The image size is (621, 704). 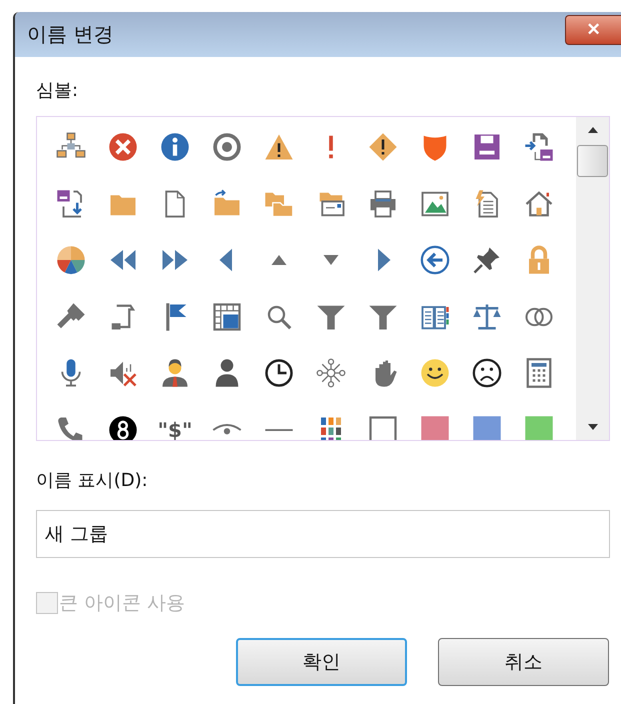 What do you see at coordinates (592, 278) in the screenshot?
I see `scrollbar` at bounding box center [592, 278].